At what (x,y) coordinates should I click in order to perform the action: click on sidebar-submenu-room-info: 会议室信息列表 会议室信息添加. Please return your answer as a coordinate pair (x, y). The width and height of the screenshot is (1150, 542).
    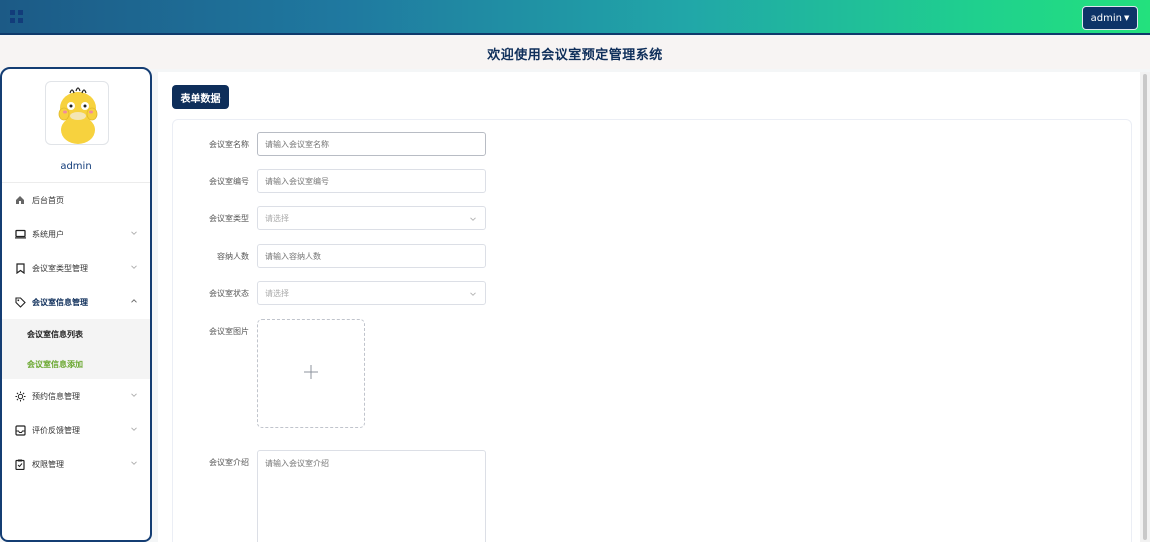
    Looking at the image, I should click on (76, 349).